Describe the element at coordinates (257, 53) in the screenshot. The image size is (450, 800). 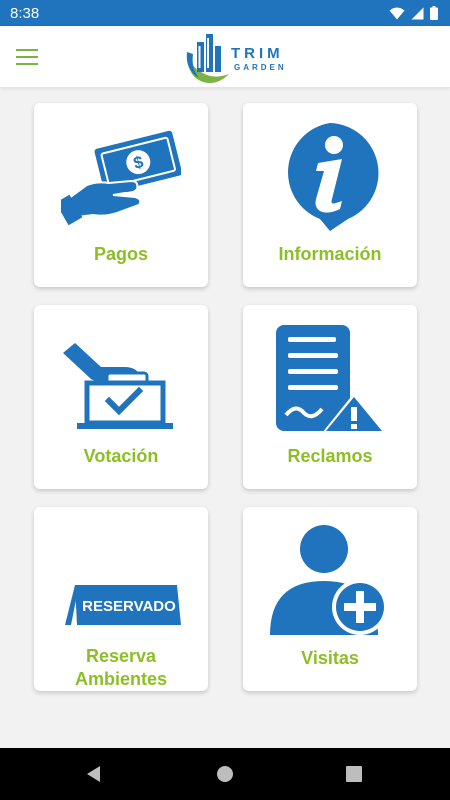
I see `logo-word-trim: TRIM` at that location.